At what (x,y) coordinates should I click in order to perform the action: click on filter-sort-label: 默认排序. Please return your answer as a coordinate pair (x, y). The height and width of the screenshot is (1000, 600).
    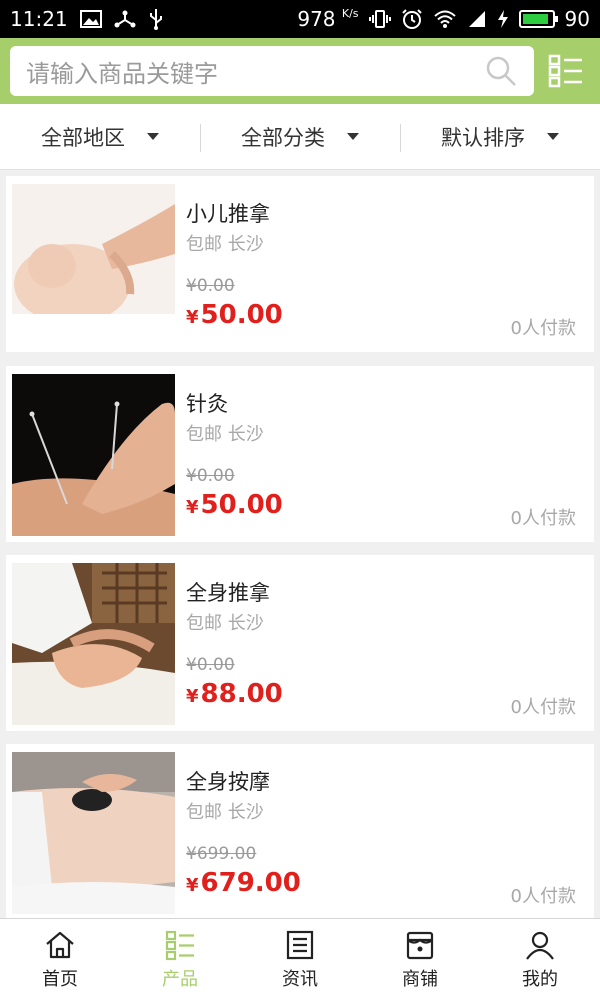
    Looking at the image, I should click on (483, 137).